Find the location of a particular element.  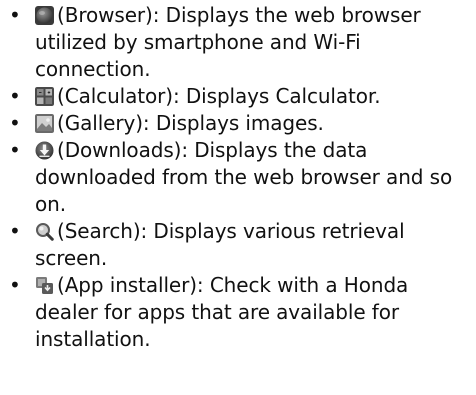

search-magnifier-icon is located at coordinates (44, 231).